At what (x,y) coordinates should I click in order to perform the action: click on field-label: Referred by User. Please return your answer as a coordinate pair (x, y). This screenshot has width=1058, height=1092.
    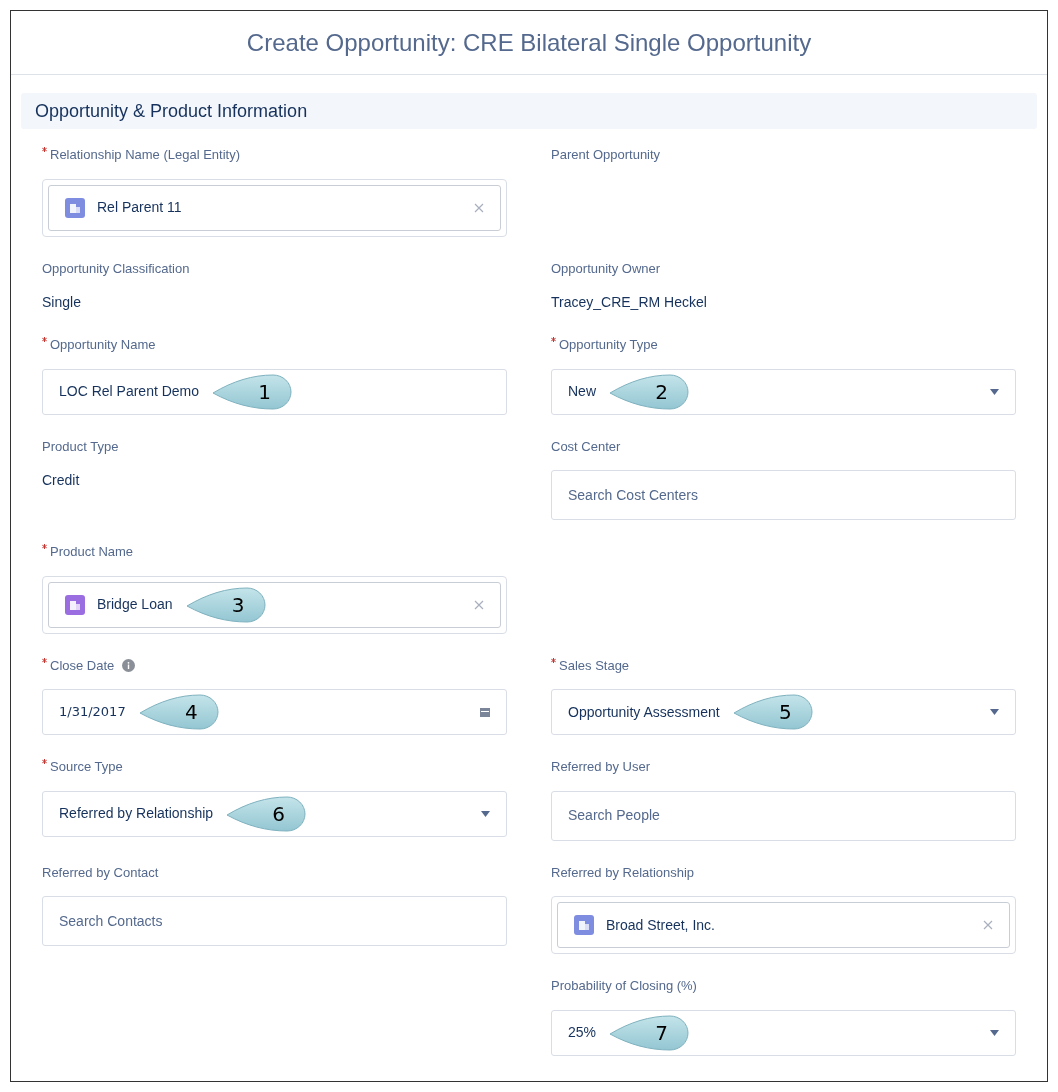
    Looking at the image, I should click on (600, 767).